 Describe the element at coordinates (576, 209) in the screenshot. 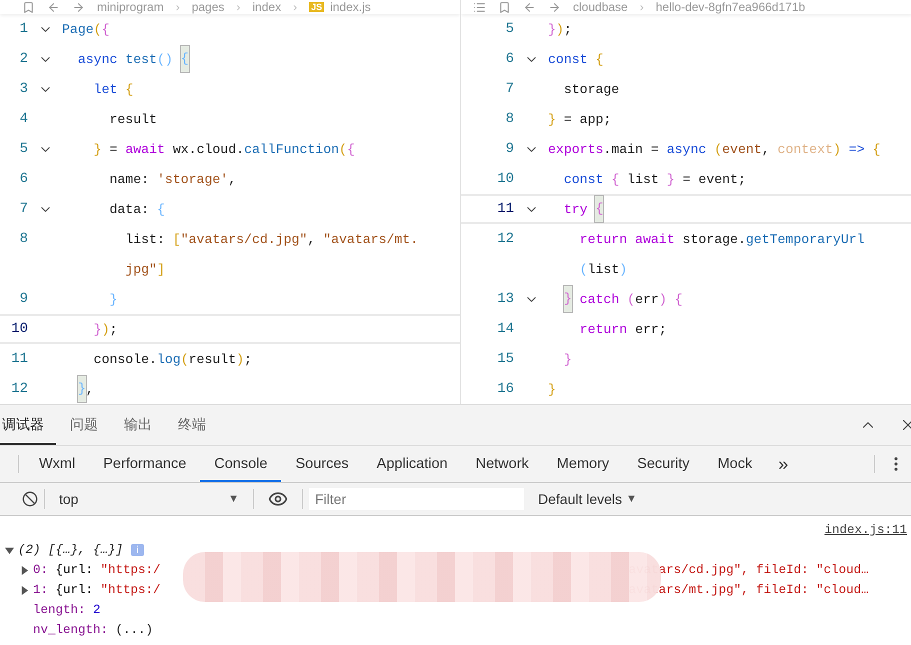

I see `code-line: try {` at that location.